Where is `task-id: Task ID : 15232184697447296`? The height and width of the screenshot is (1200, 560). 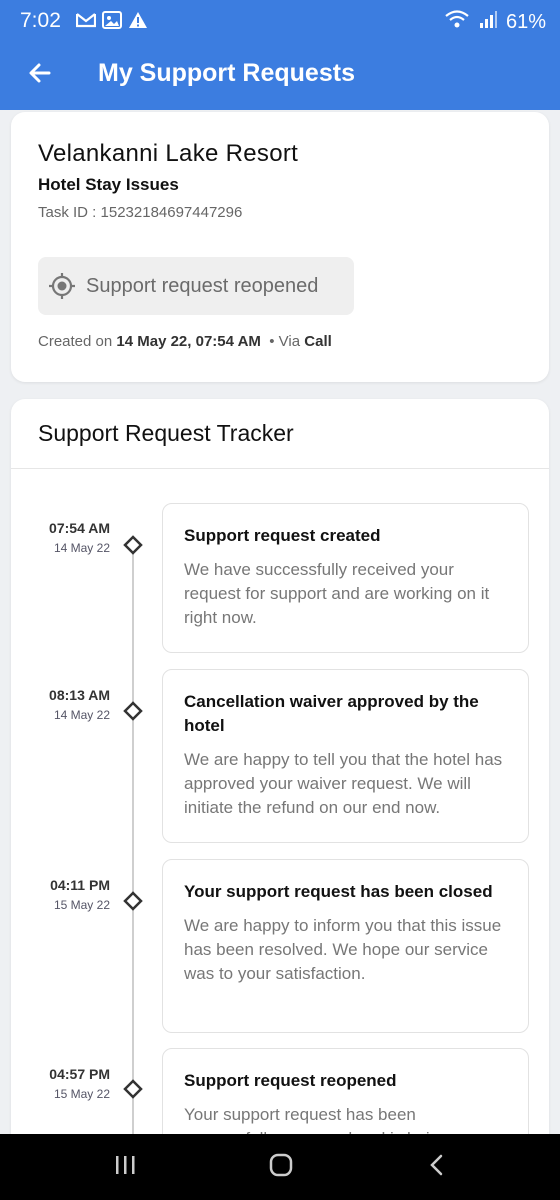 task-id: Task ID : 15232184697447296 is located at coordinates (140, 212).